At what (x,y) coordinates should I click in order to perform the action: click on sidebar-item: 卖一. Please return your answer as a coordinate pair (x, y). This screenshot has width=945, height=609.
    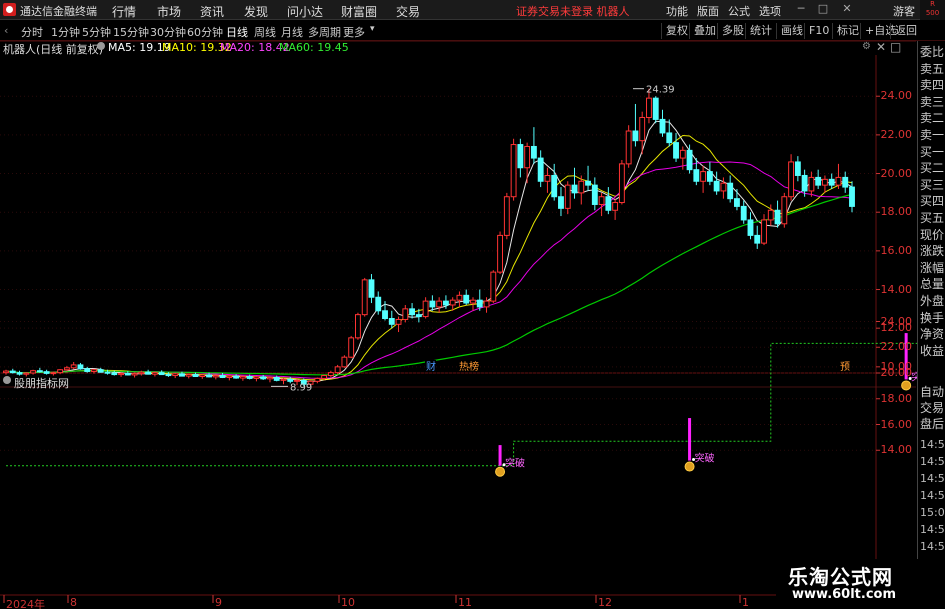
    Looking at the image, I should click on (932, 135).